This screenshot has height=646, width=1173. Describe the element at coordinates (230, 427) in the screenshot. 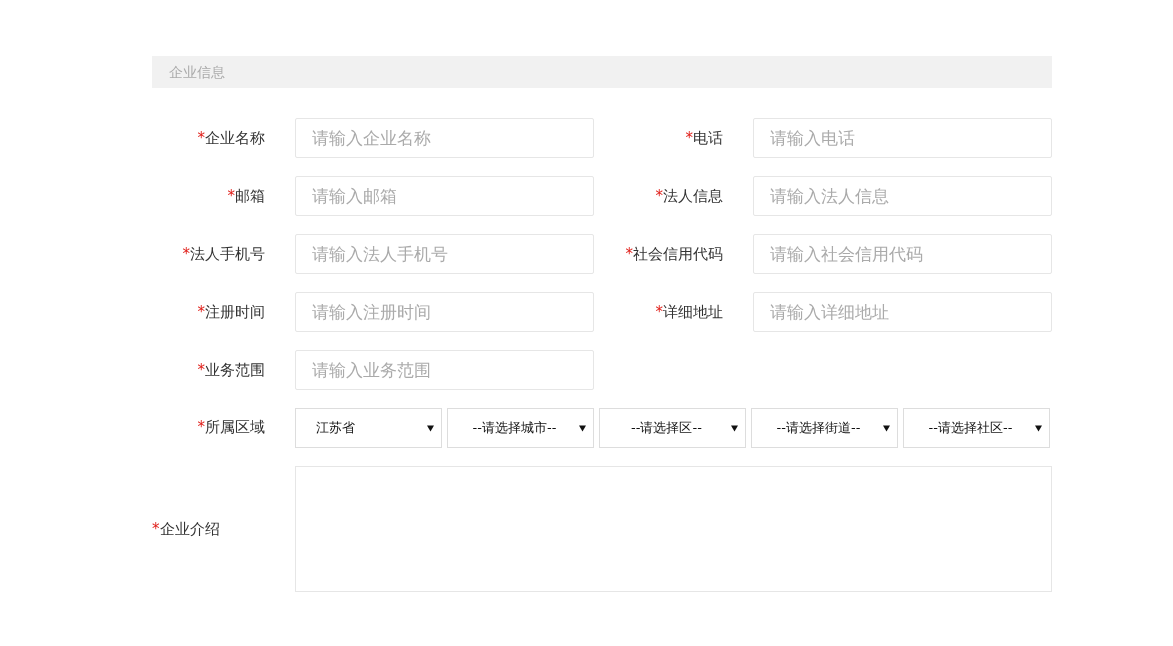

I see `field-label: *所属区域` at that location.